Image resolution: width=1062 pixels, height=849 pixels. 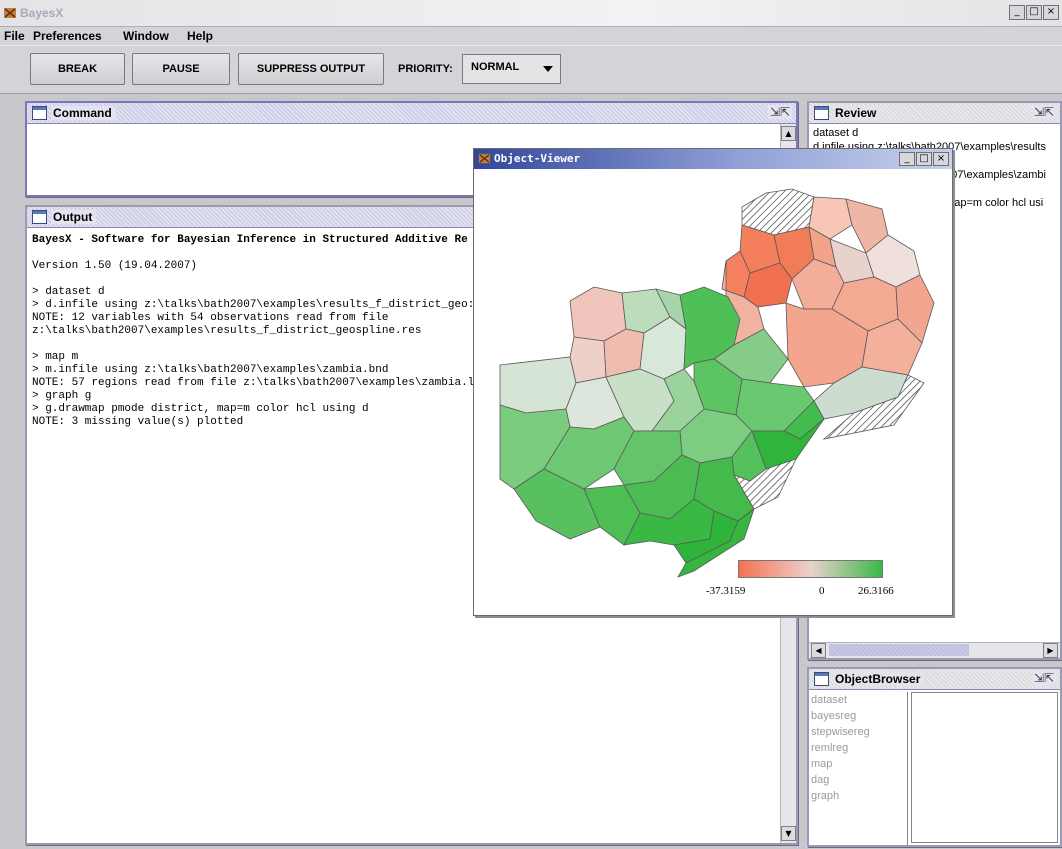 I want to click on object-type-item: dag, so click(x=858, y=780).